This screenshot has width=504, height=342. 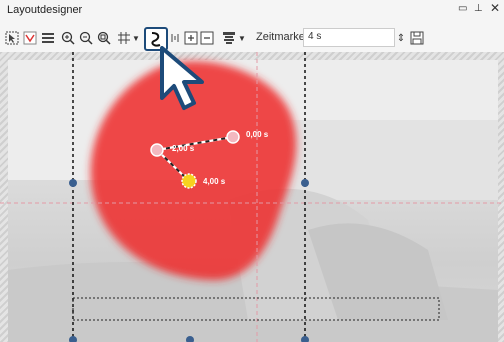 What do you see at coordinates (48, 38) in the screenshot?
I see `lines-icon` at bounding box center [48, 38].